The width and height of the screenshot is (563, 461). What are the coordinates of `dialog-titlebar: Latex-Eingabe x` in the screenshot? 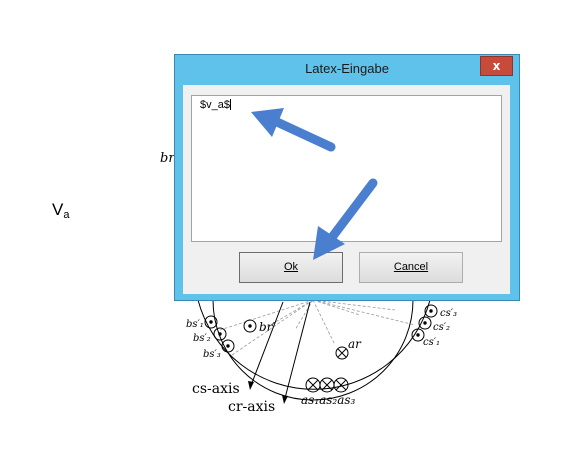 It's located at (347, 69).